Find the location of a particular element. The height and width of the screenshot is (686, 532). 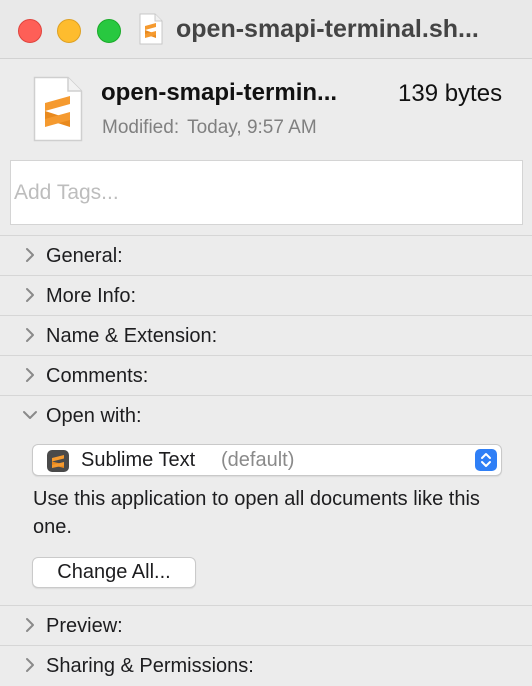

section-label-open-with: Open with: is located at coordinates (94, 416).